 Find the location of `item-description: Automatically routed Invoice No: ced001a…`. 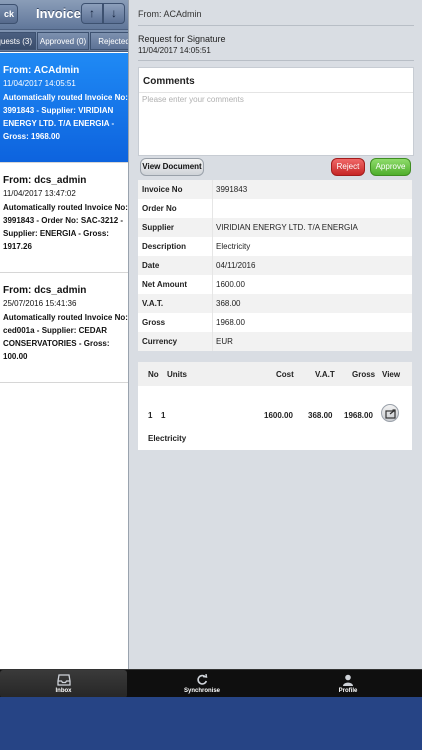

item-description: Automatically routed Invoice No: ced001a… is located at coordinates (65, 337).